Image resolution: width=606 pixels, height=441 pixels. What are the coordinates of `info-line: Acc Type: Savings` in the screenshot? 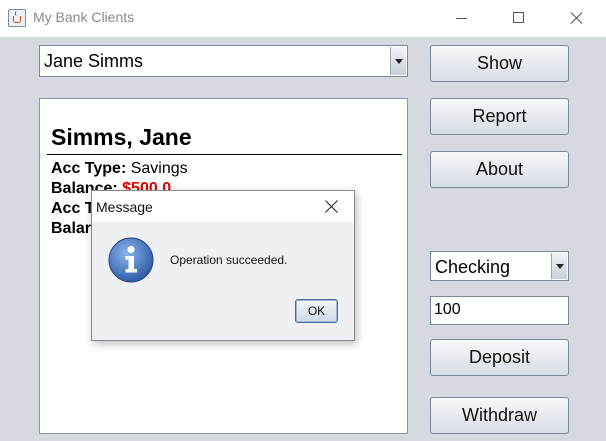 It's located at (119, 169).